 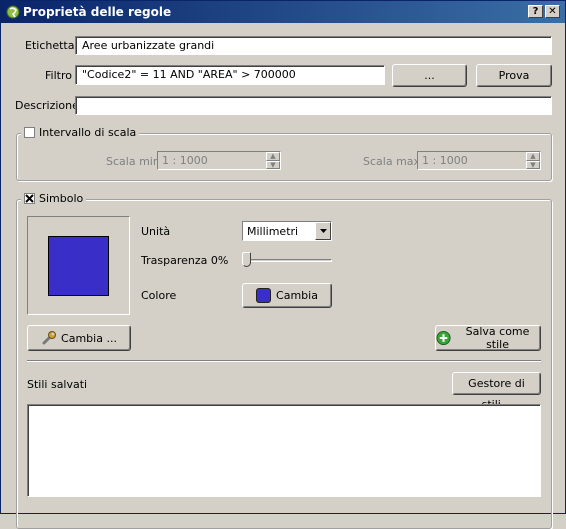 What do you see at coordinates (552, 11) in the screenshot?
I see `close-button: ✕` at bounding box center [552, 11].